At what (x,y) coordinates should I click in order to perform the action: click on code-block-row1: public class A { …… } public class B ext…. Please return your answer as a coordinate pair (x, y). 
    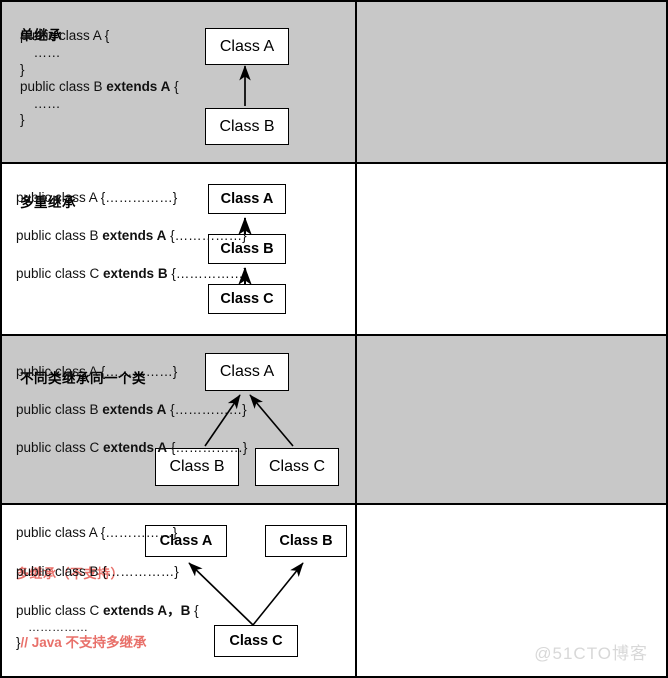
    Looking at the image, I should click on (99, 78).